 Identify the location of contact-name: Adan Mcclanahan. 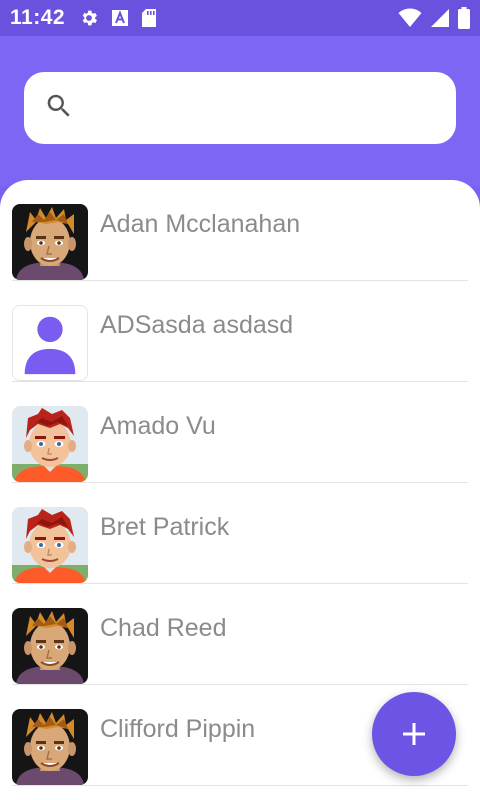
(200, 224).